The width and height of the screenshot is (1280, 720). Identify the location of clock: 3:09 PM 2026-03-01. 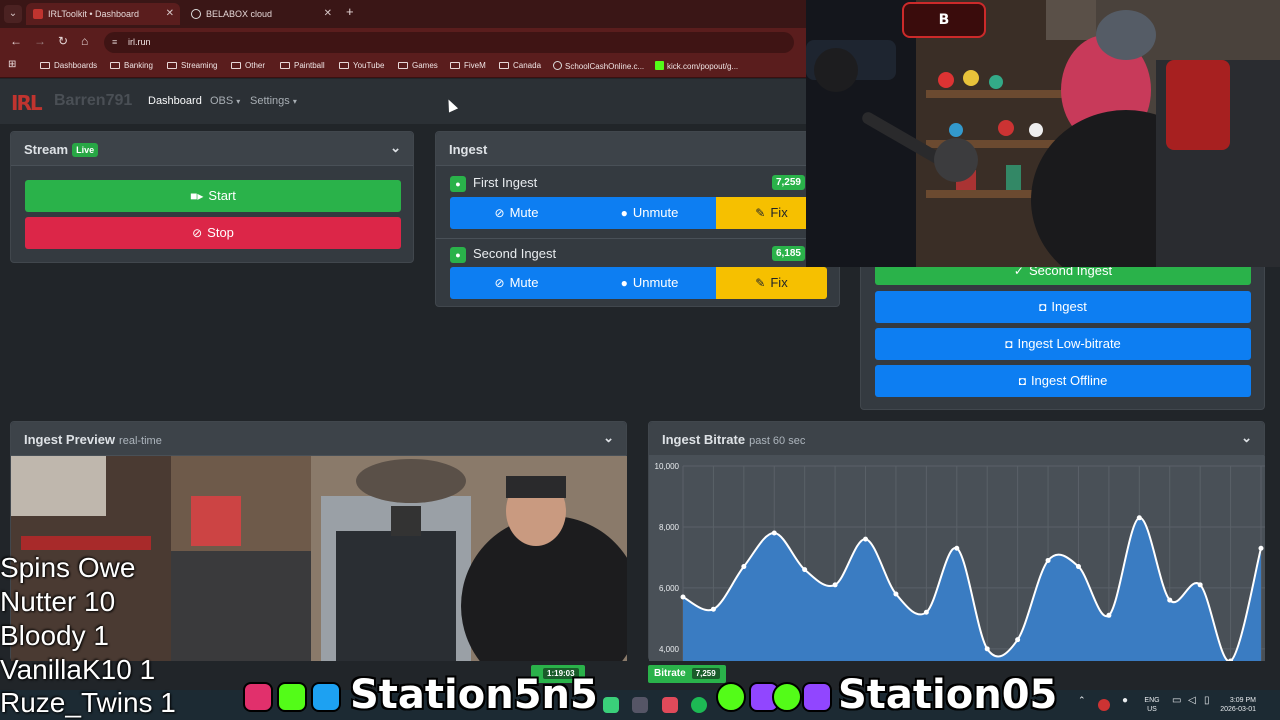
(1231, 705).